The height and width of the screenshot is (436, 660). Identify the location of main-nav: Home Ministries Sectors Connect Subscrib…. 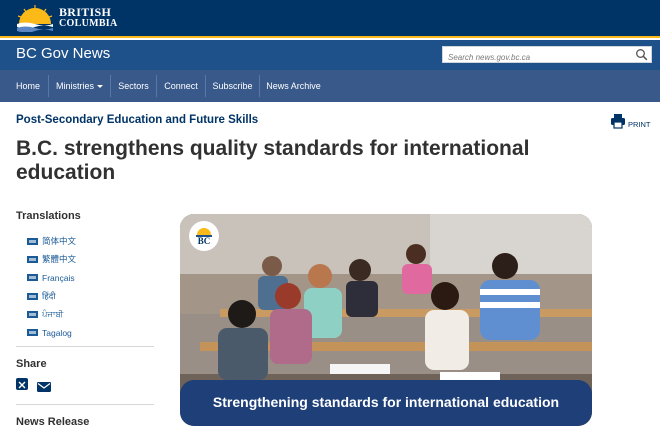
(330, 86).